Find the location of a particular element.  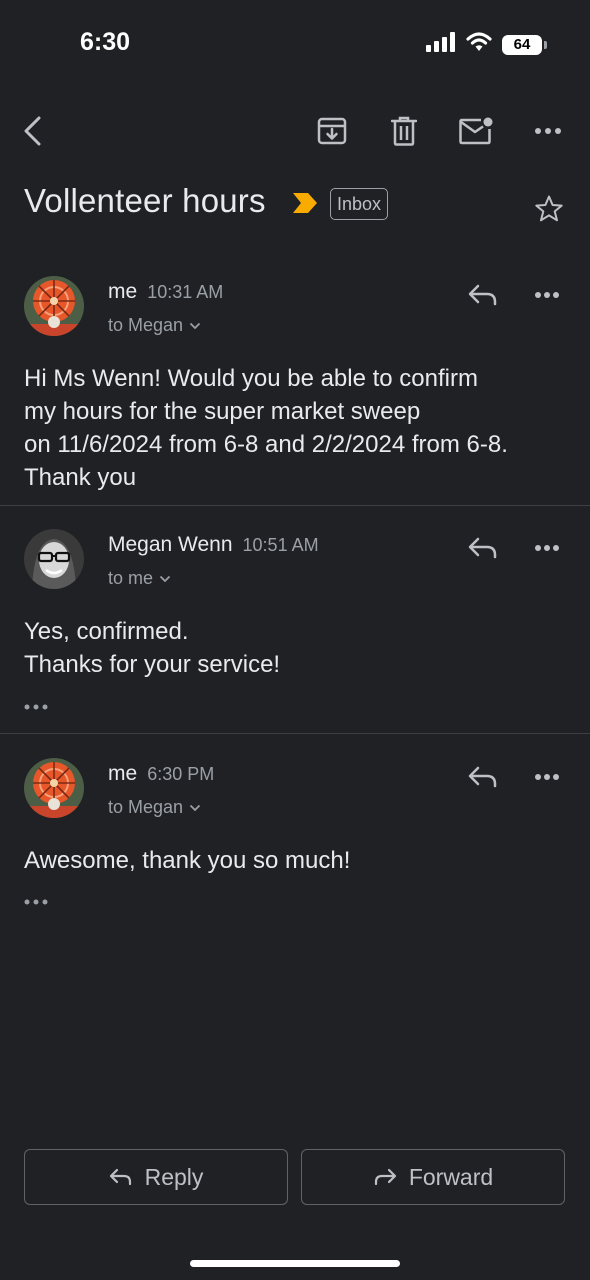

cellular-signal-icon is located at coordinates (441, 44).